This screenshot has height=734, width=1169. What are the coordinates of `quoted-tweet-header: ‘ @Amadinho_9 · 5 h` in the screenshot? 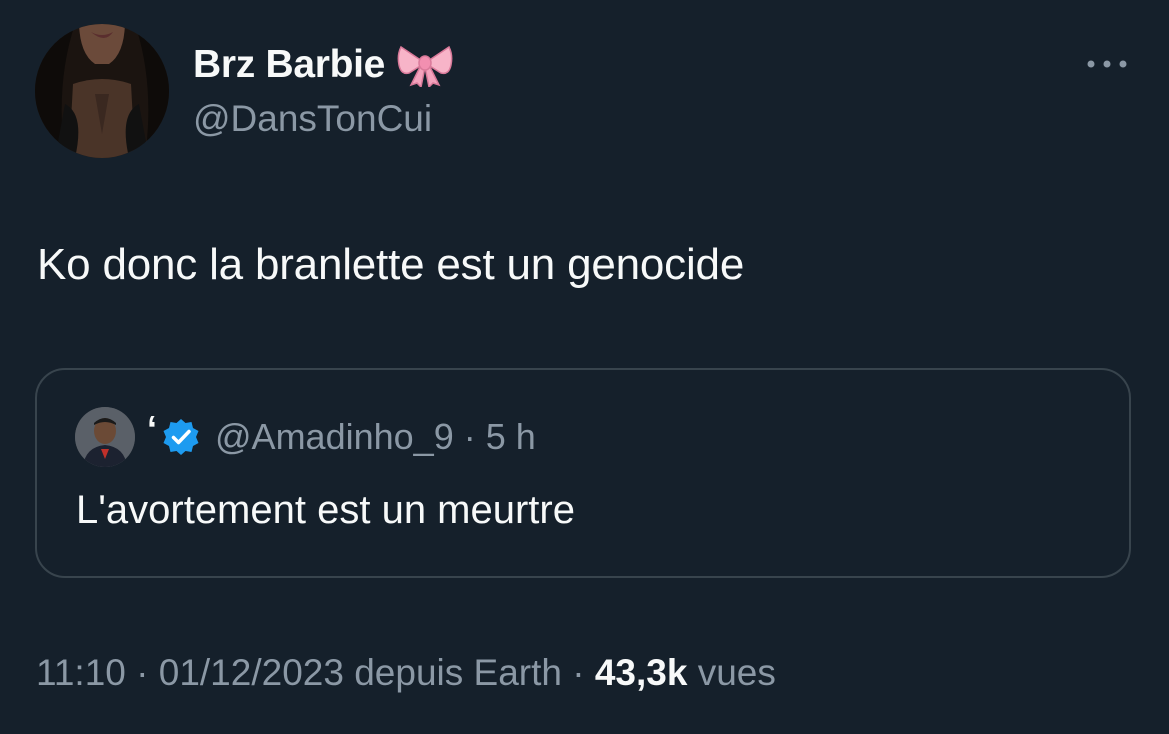 It's located at (305, 437).